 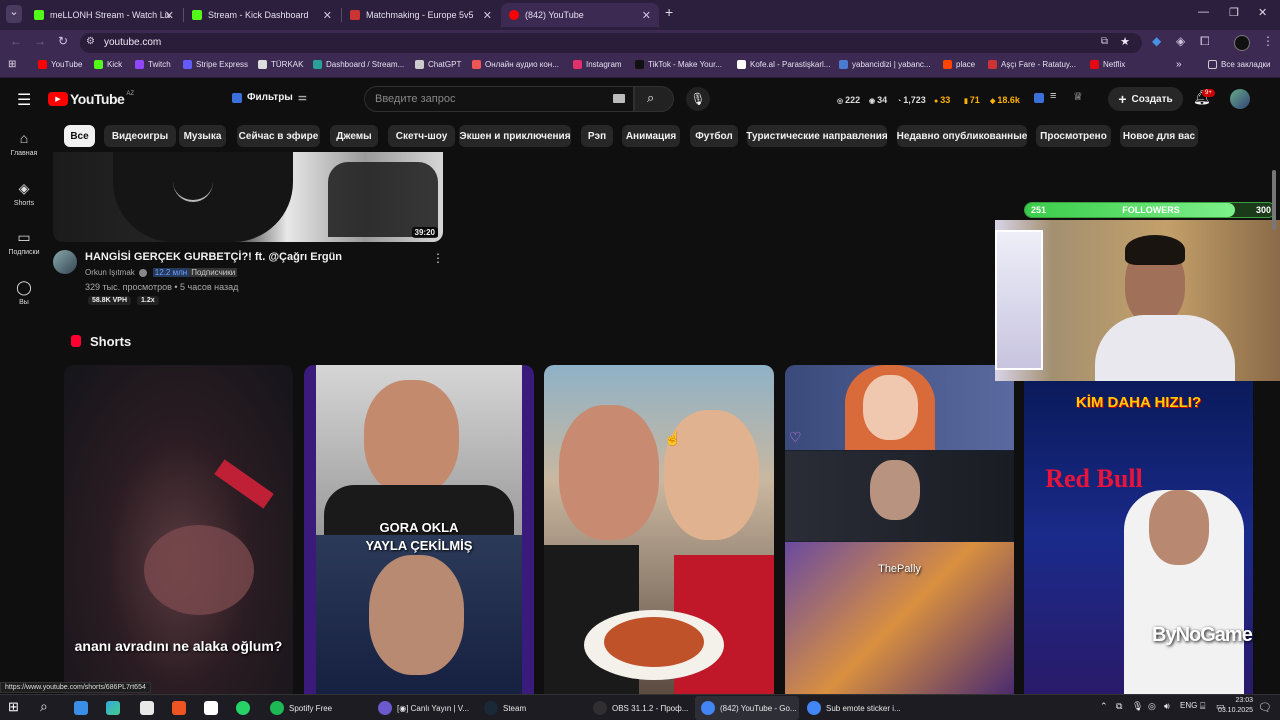 What do you see at coordinates (1188, 705) in the screenshot?
I see `language-indicator: ENG` at bounding box center [1188, 705].